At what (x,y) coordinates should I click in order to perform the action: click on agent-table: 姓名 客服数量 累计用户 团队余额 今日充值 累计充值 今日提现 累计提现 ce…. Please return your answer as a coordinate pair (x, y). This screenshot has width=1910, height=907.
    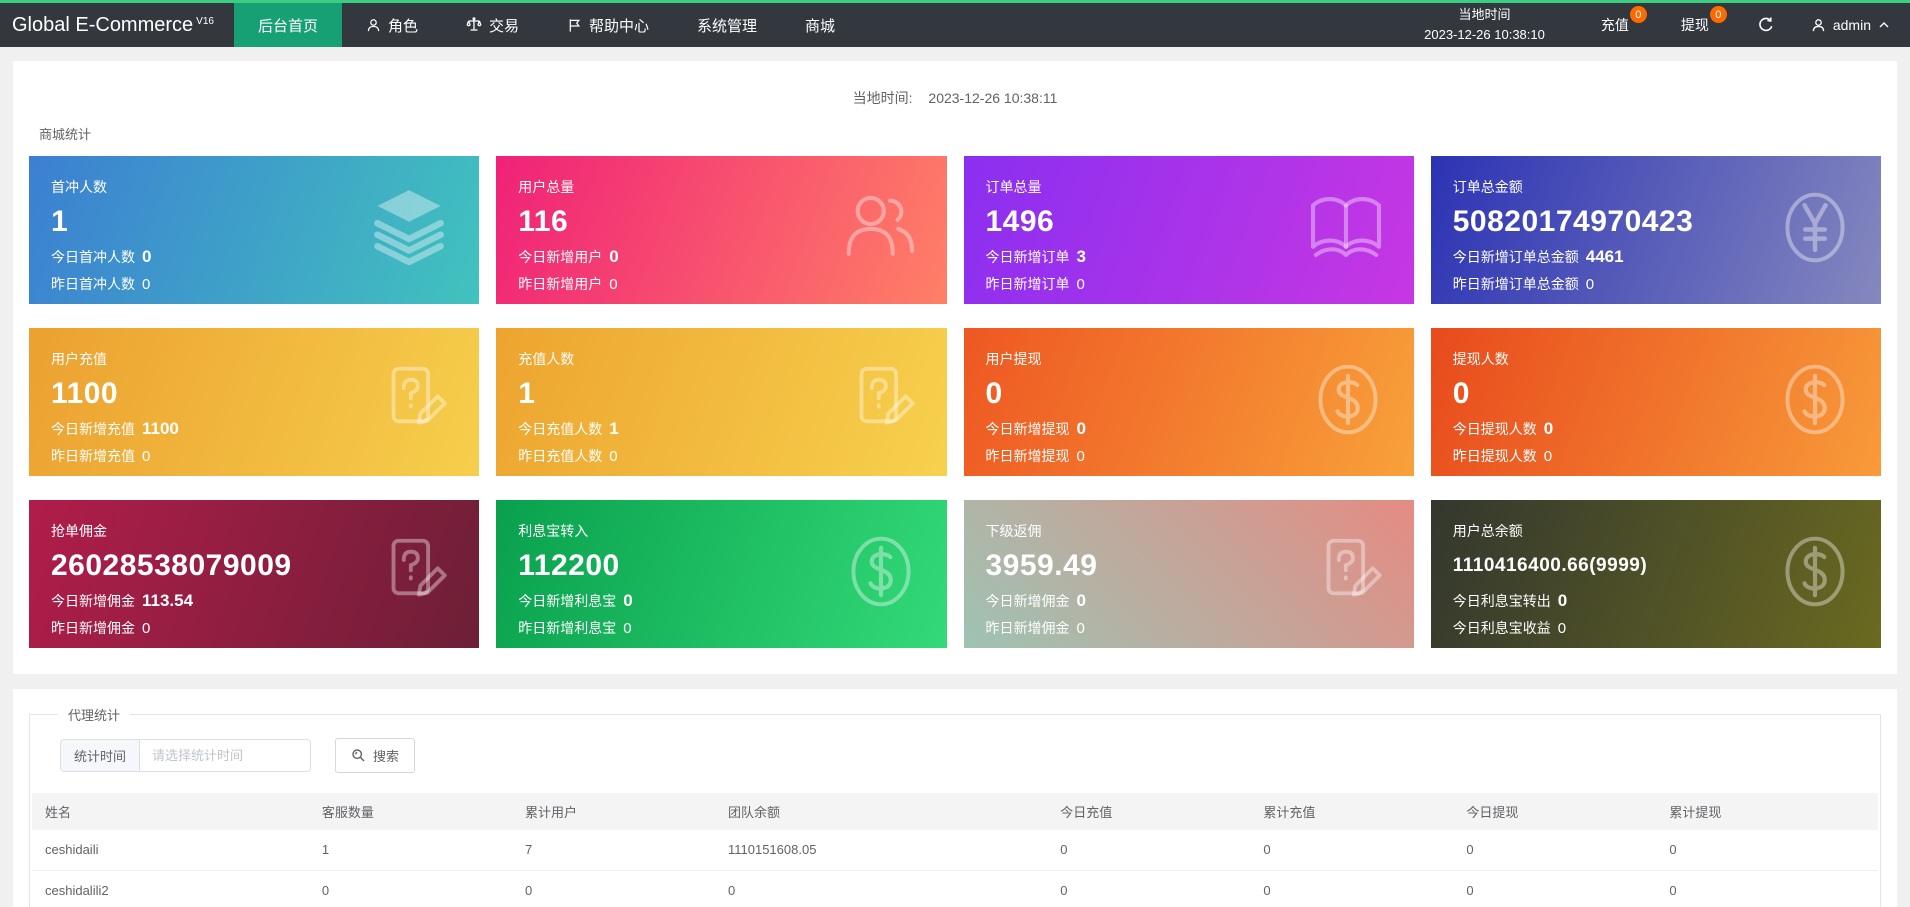
    Looking at the image, I should click on (955, 850).